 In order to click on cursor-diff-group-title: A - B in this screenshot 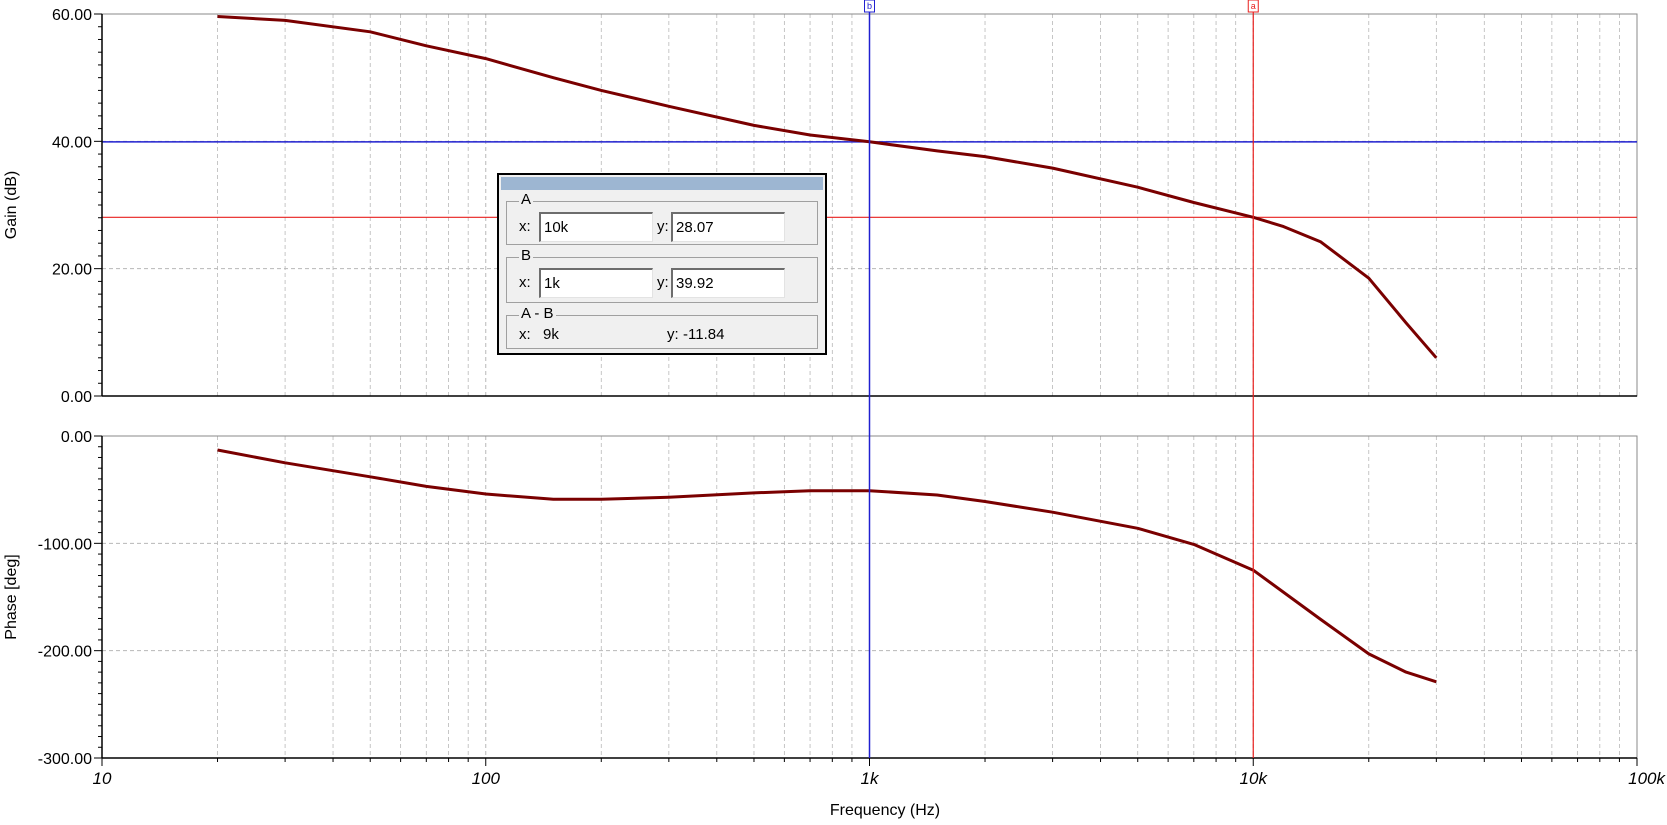, I will do `click(537, 313)`.